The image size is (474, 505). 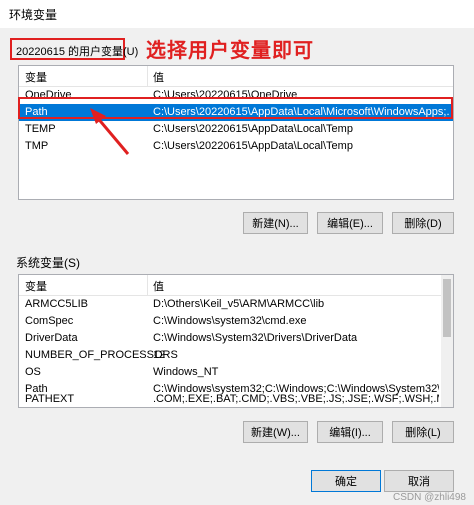 I want to click on row-name: OS, so click(x=33, y=372).